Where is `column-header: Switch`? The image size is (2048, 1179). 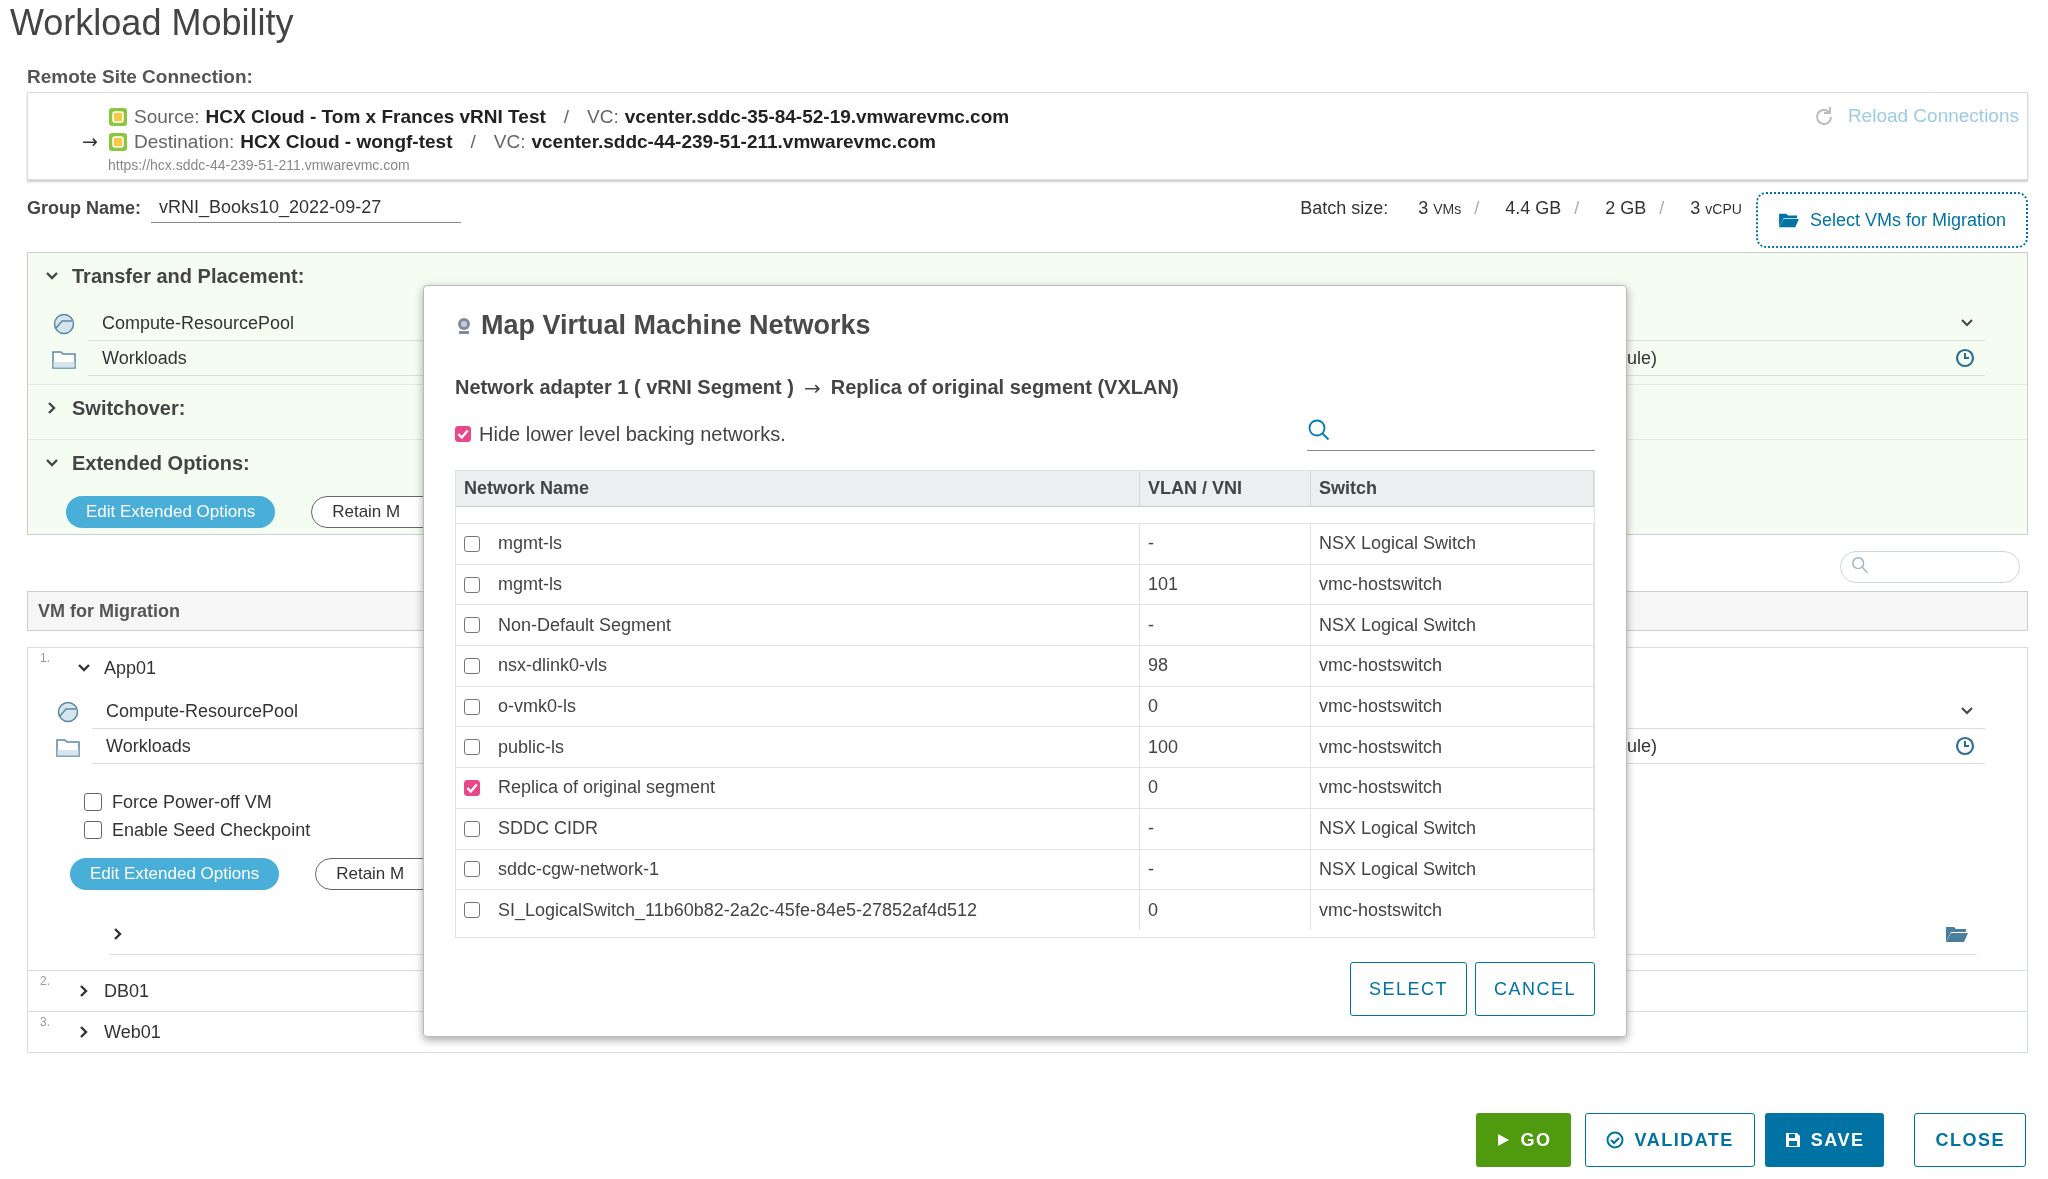
column-header: Switch is located at coordinates (1452, 488).